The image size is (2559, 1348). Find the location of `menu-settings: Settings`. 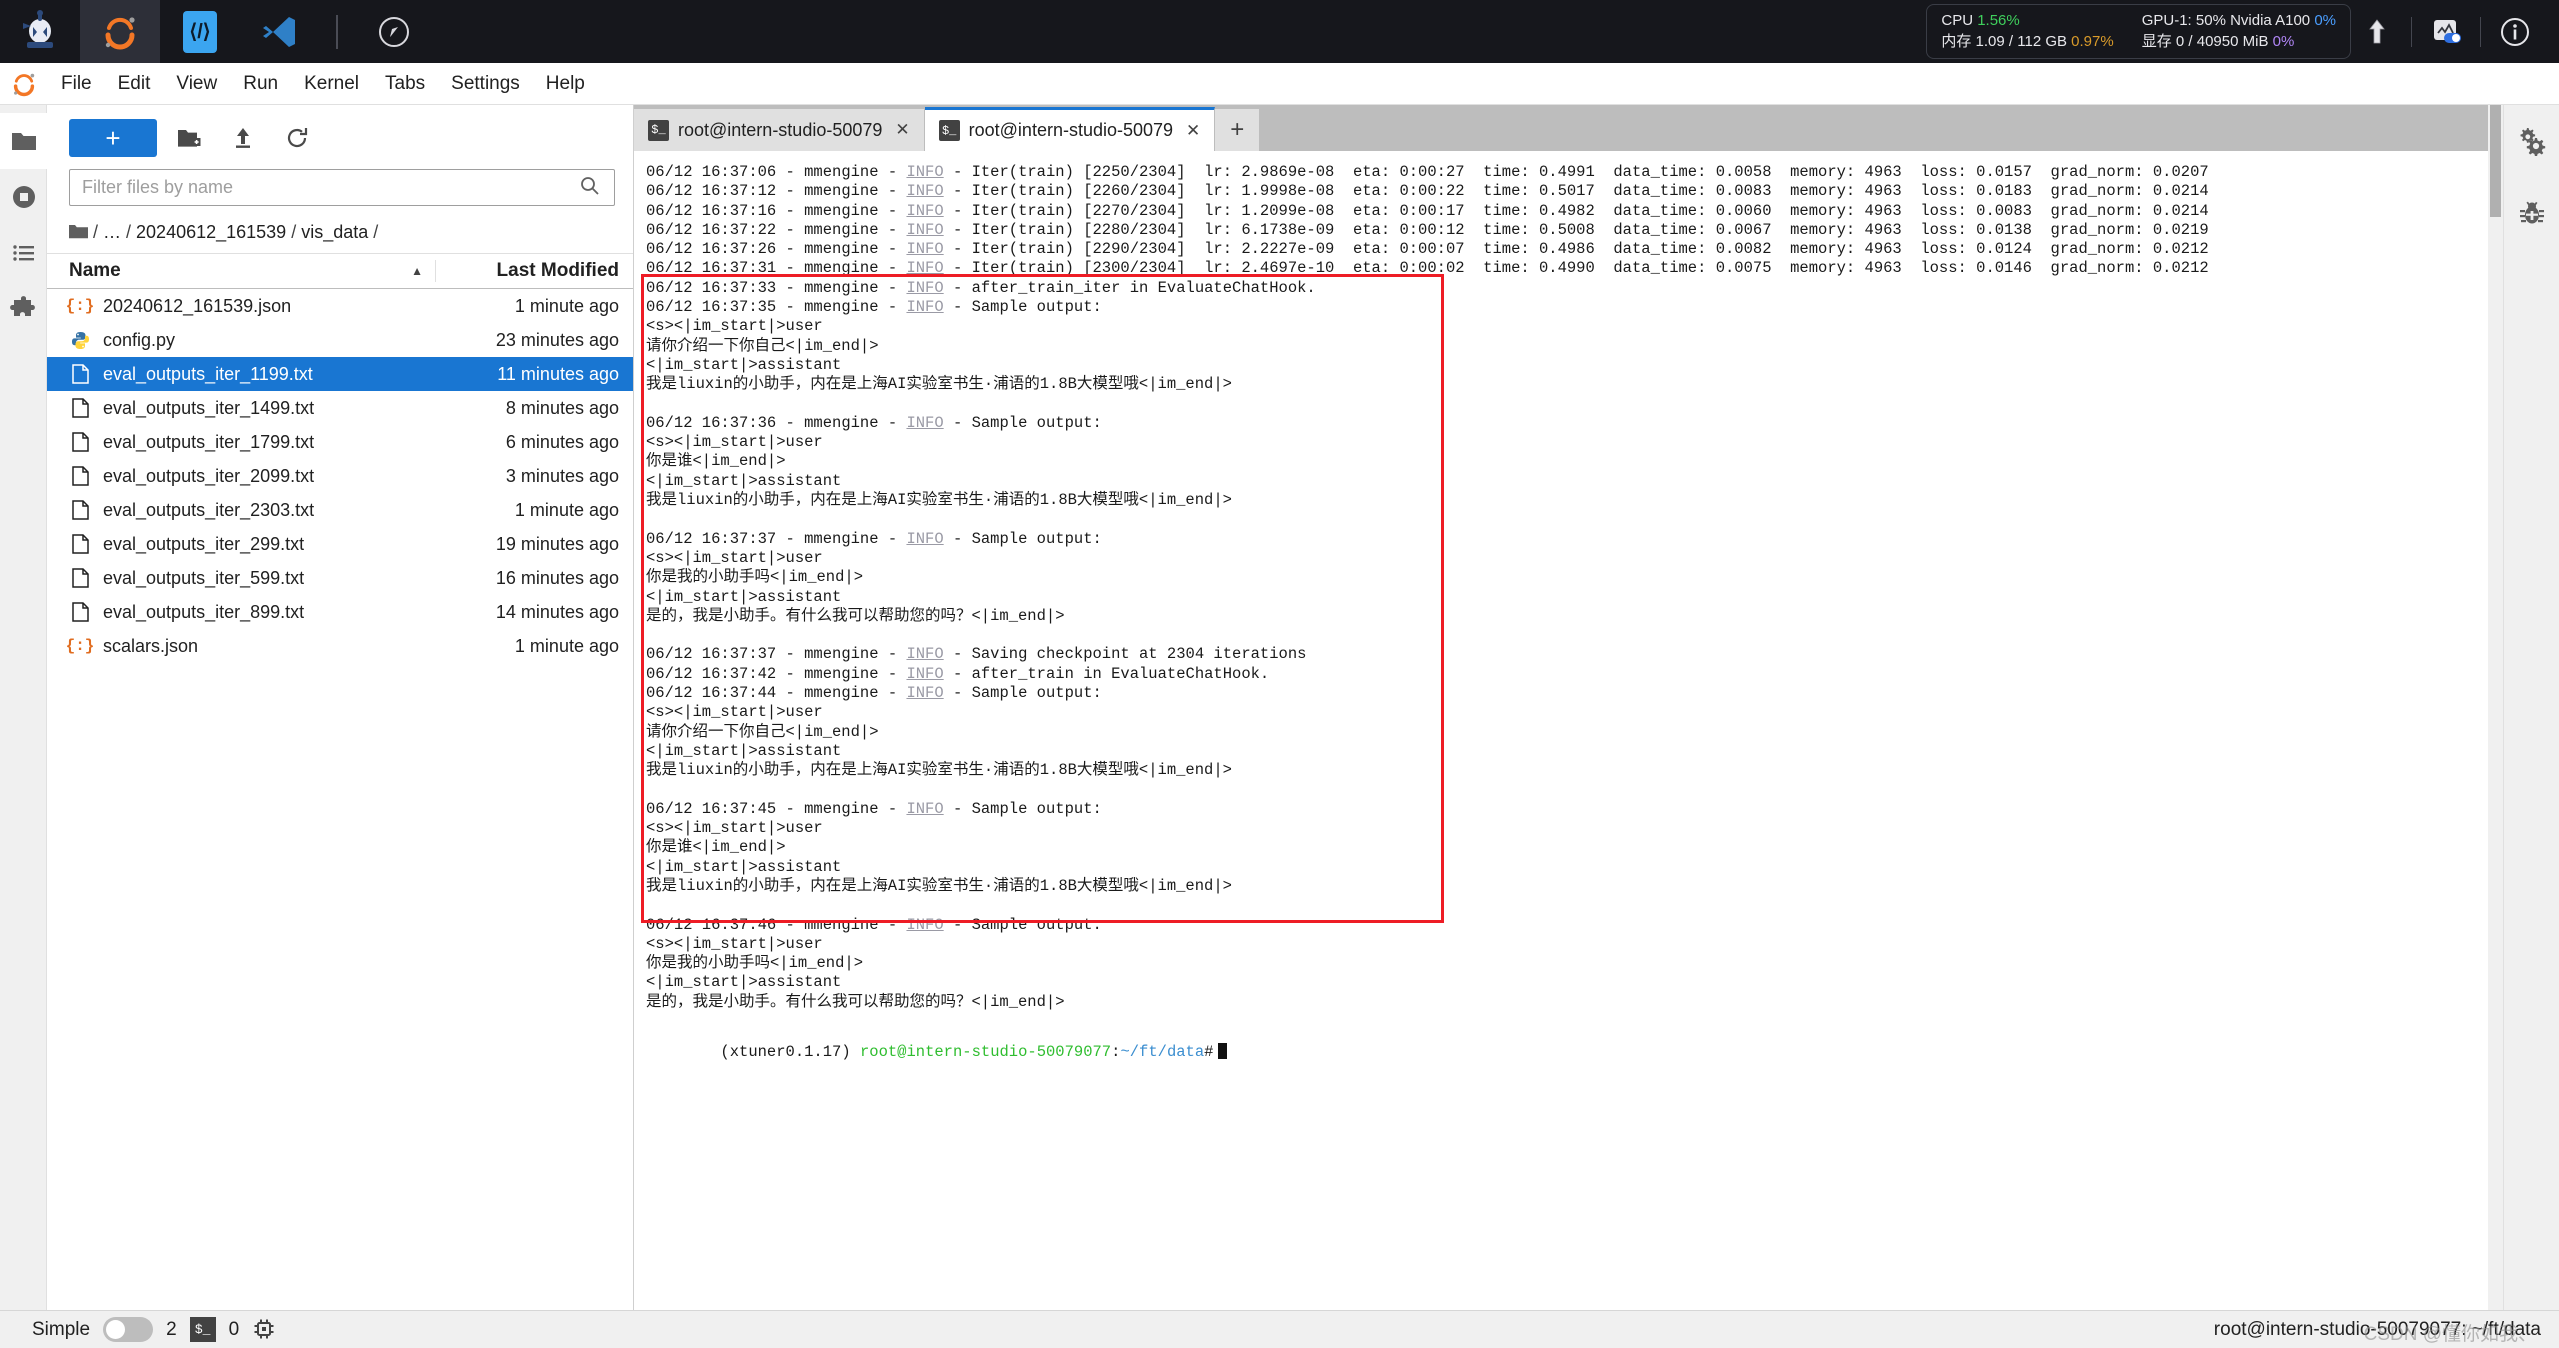

menu-settings: Settings is located at coordinates (485, 84).